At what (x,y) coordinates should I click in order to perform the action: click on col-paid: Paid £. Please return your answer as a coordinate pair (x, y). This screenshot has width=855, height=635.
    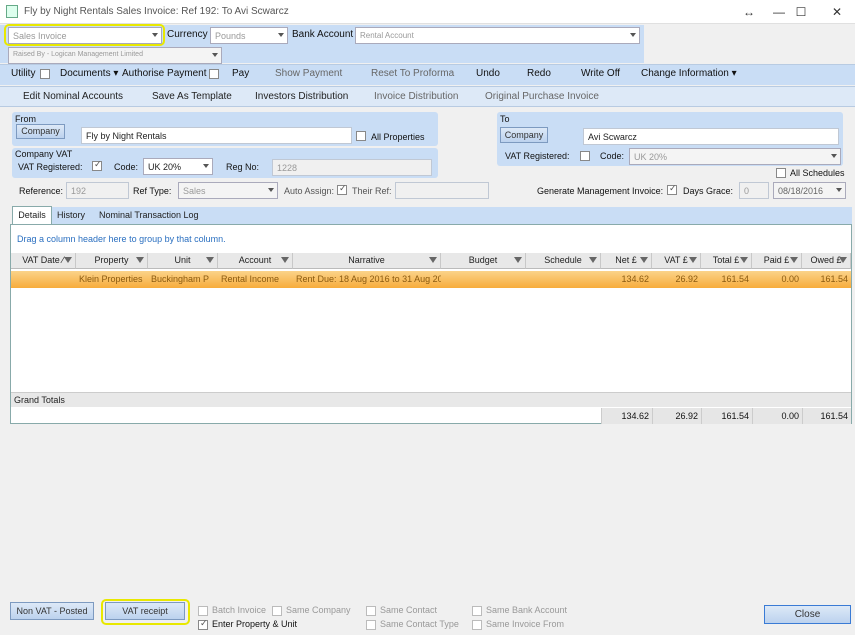
    Looking at the image, I should click on (777, 261).